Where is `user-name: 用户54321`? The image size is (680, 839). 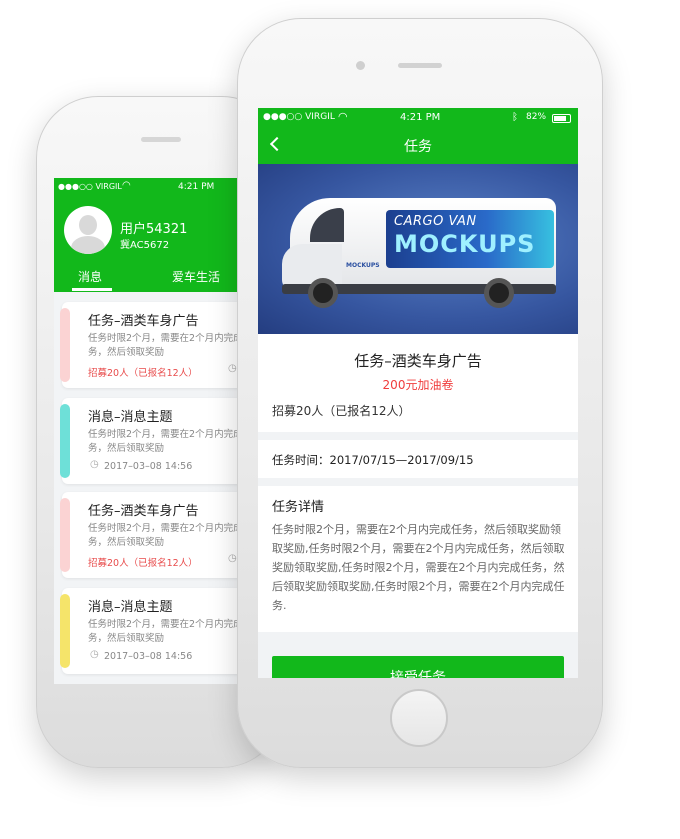
user-name: 用户54321 is located at coordinates (154, 229).